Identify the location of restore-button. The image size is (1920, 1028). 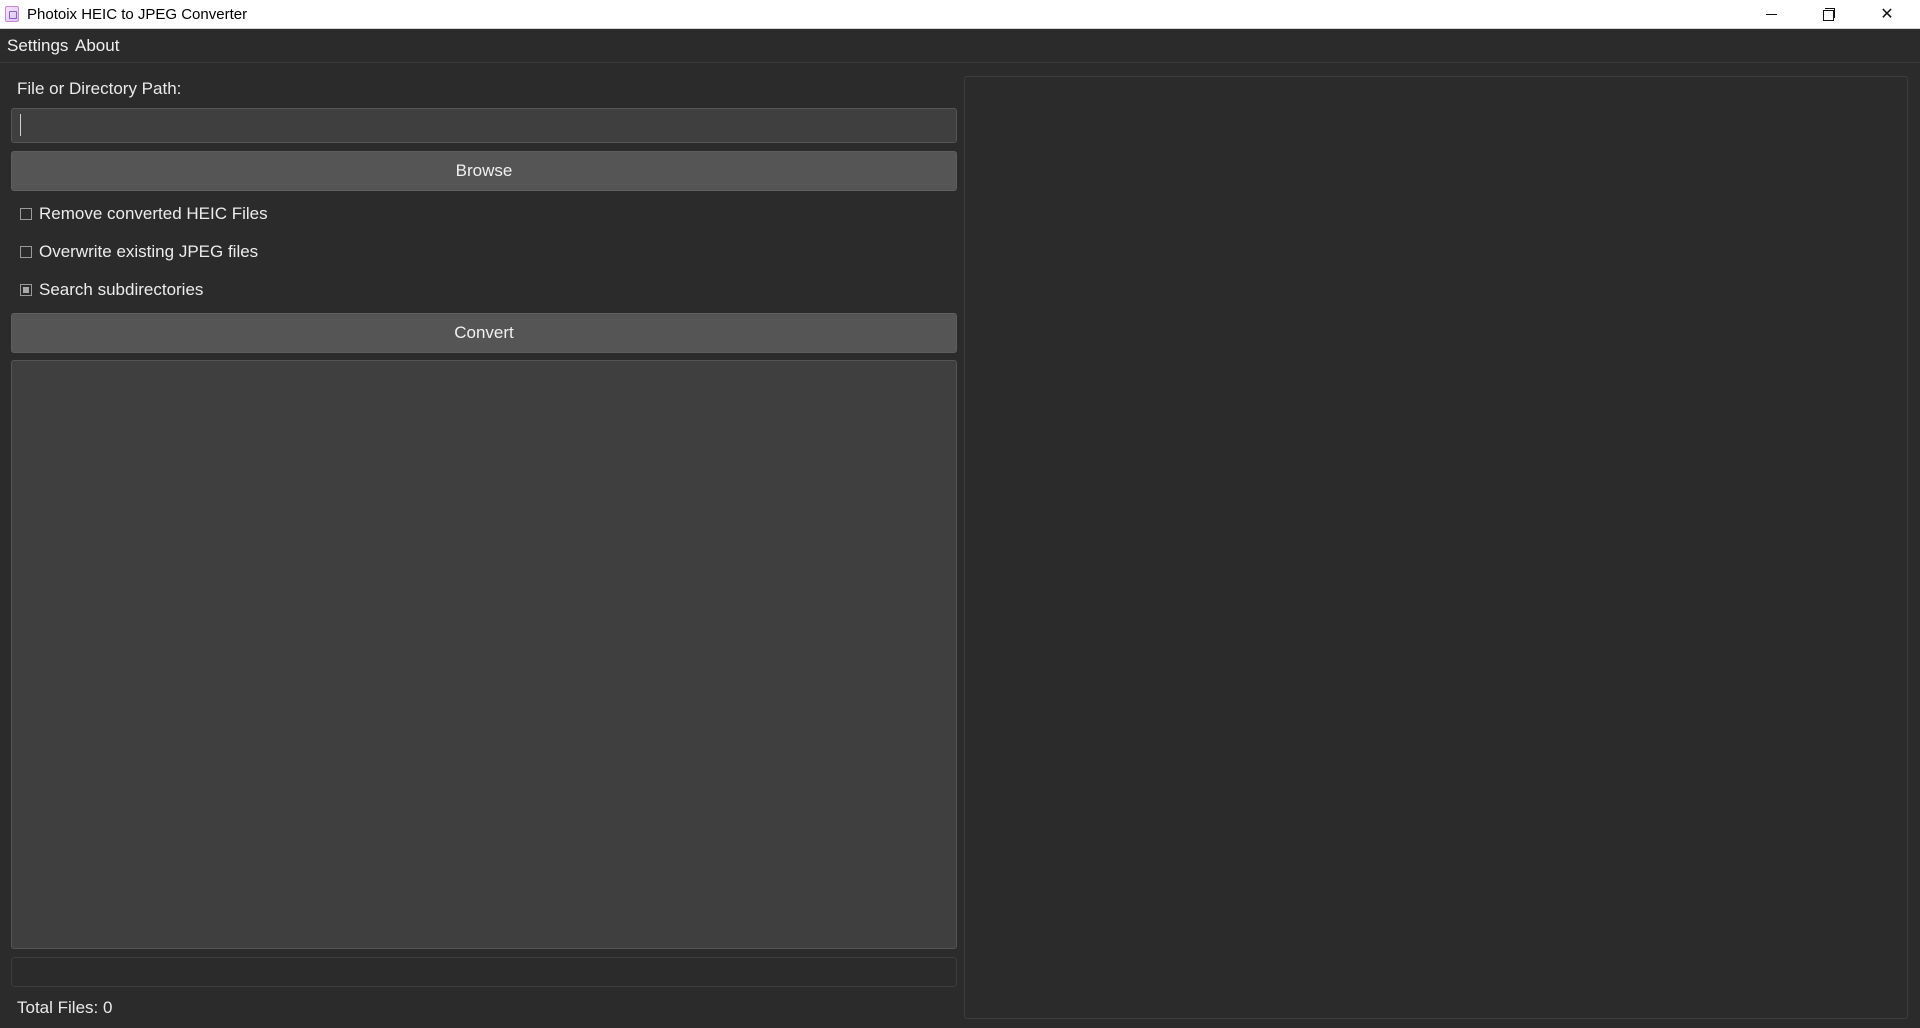
(1829, 14).